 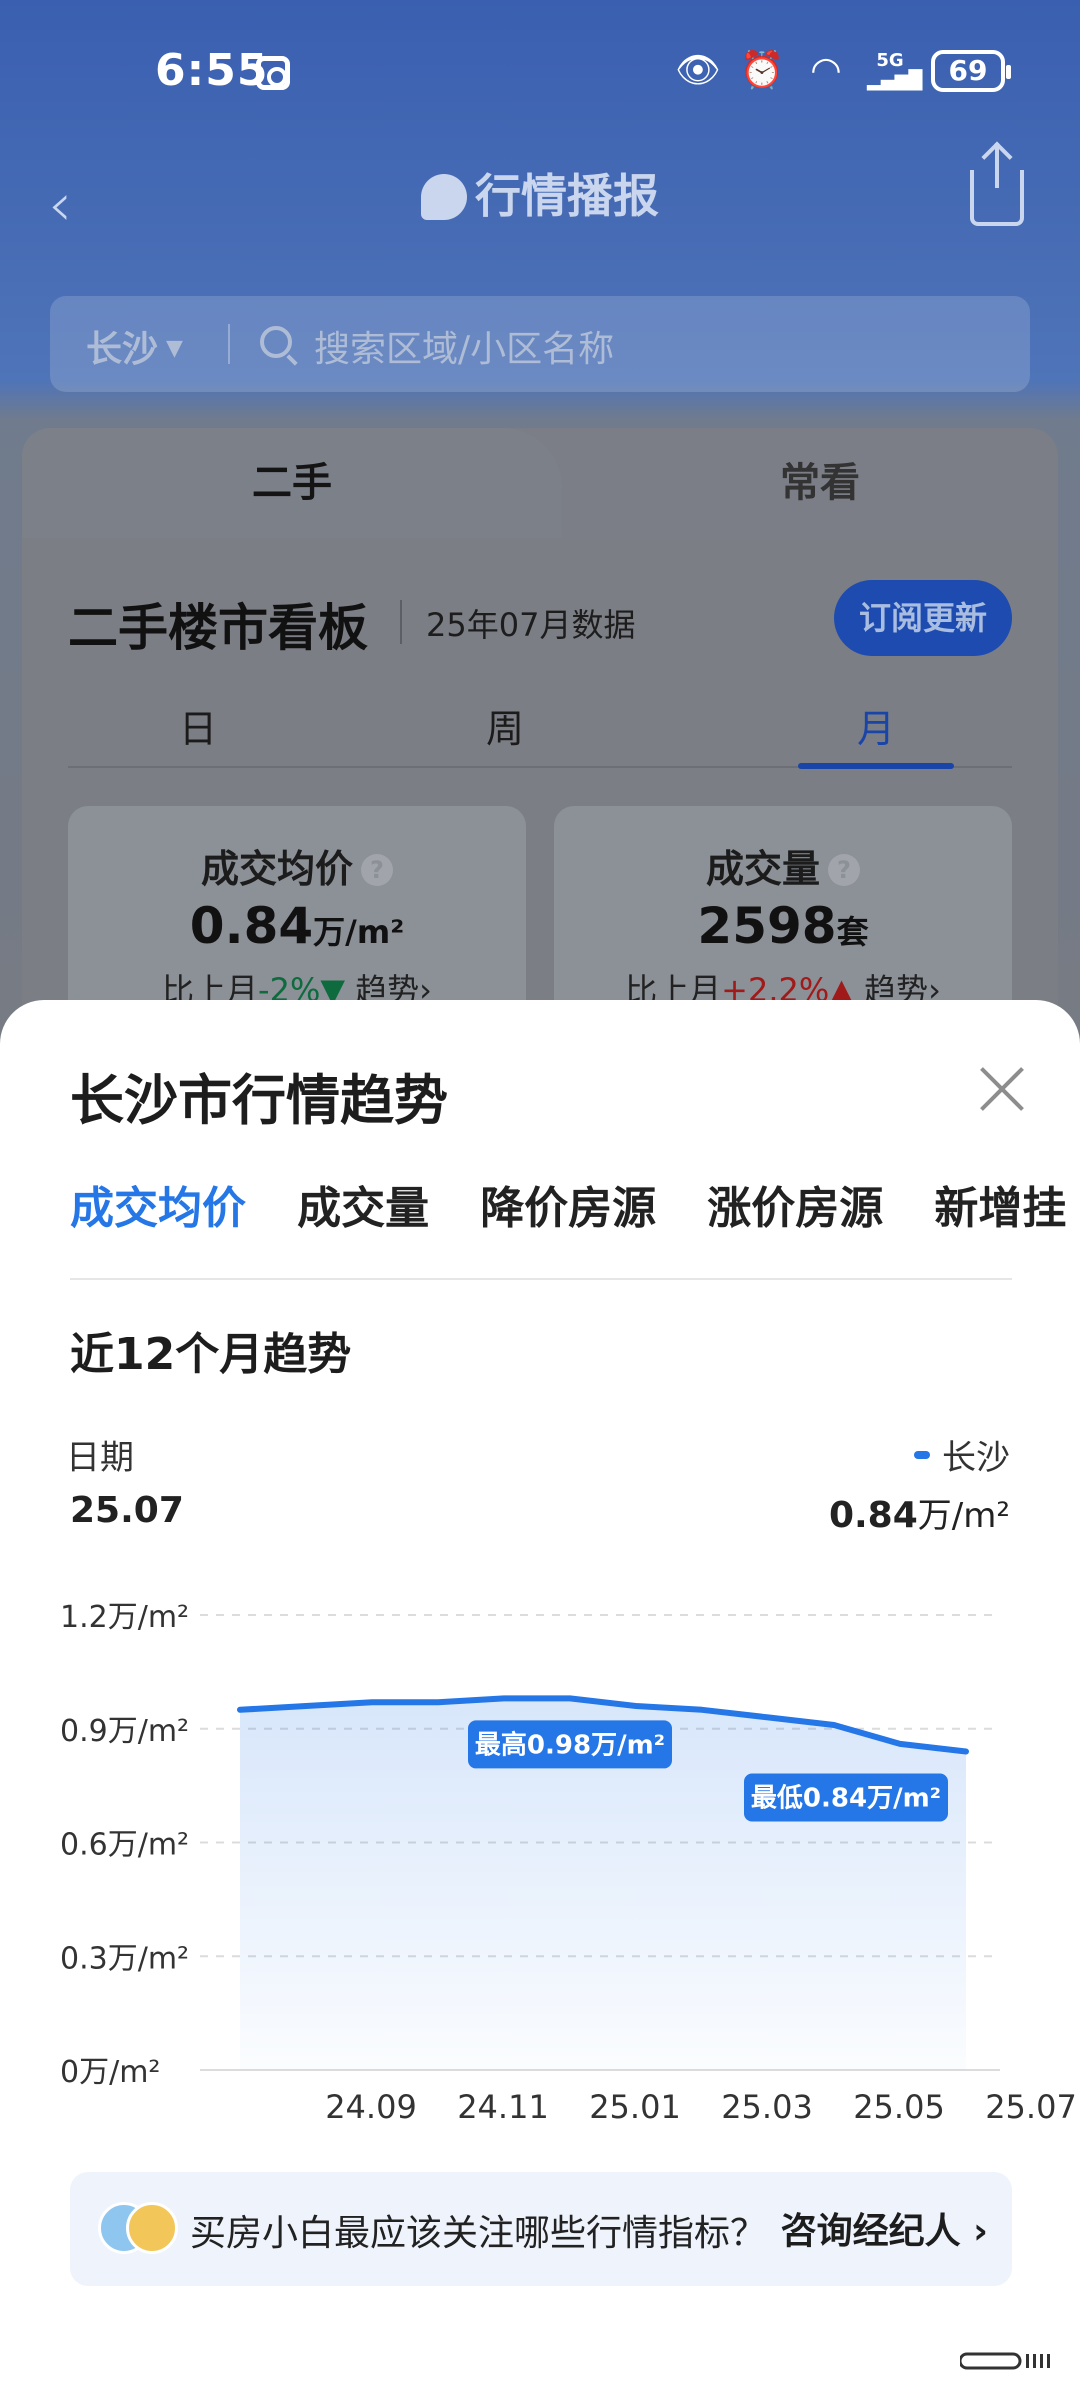 What do you see at coordinates (795, 1204) in the screenshot?
I see `tab-price-rise: 涨价房源` at bounding box center [795, 1204].